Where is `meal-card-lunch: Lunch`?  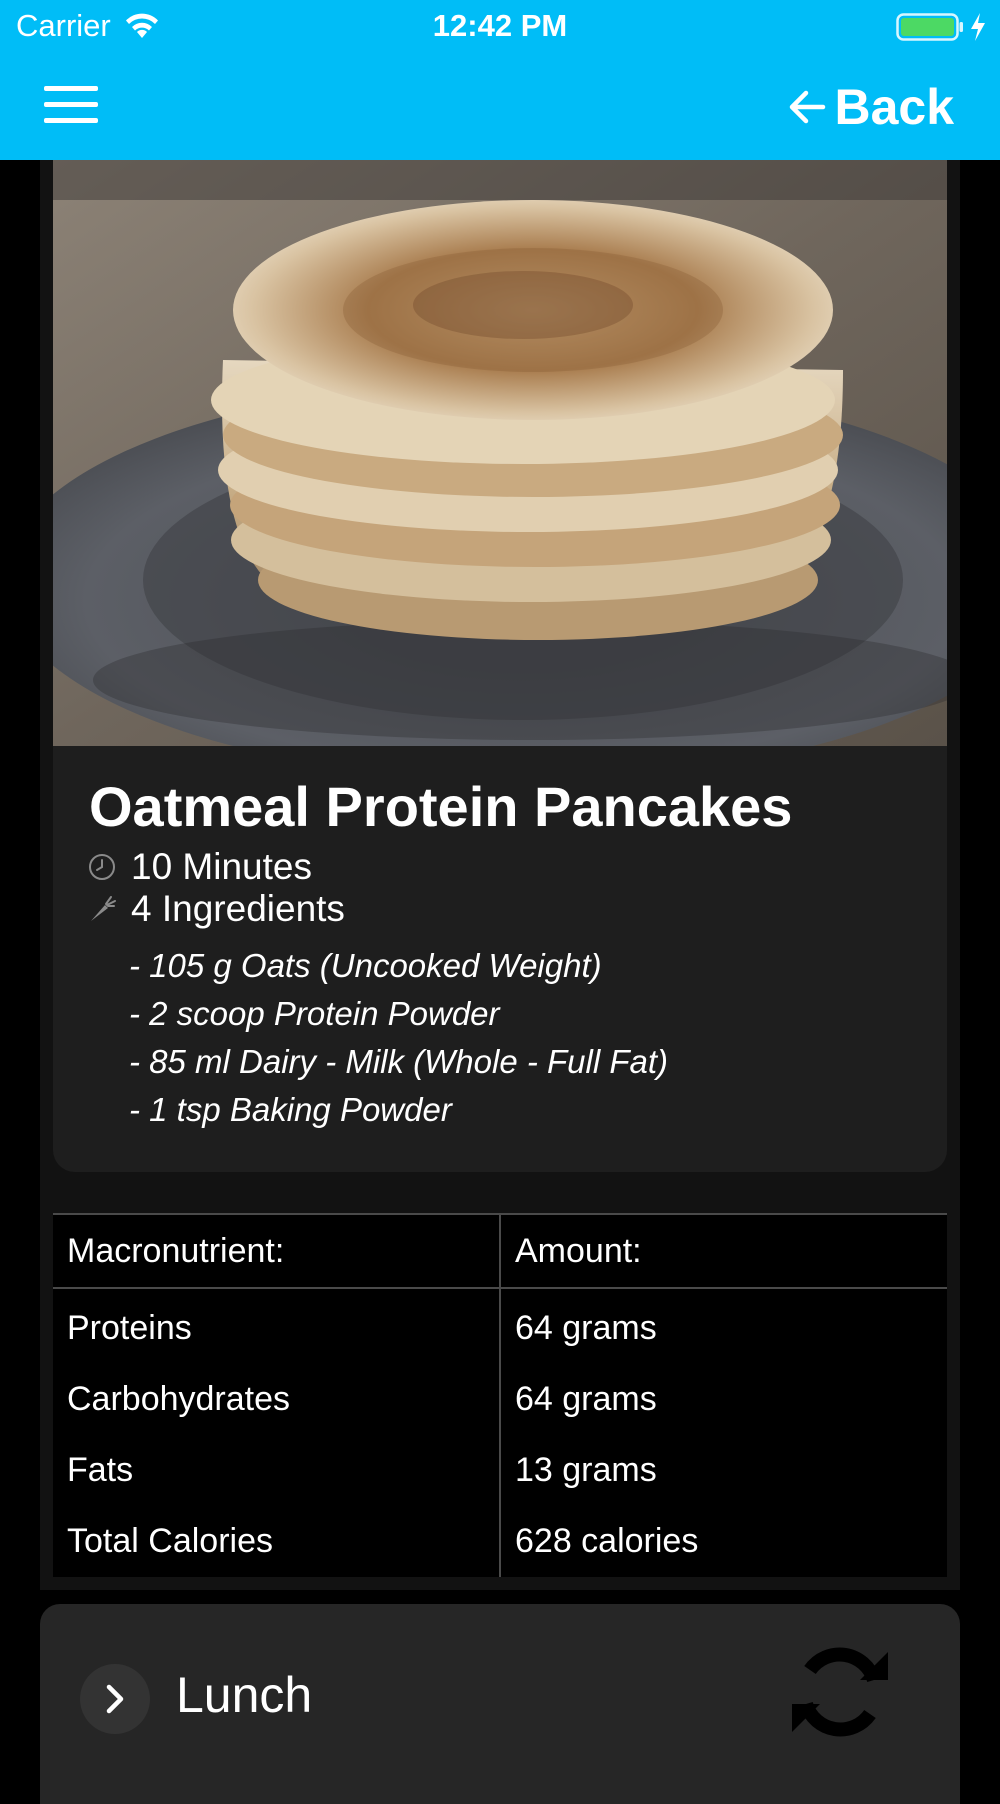
meal-card-lunch: Lunch is located at coordinates (500, 1704).